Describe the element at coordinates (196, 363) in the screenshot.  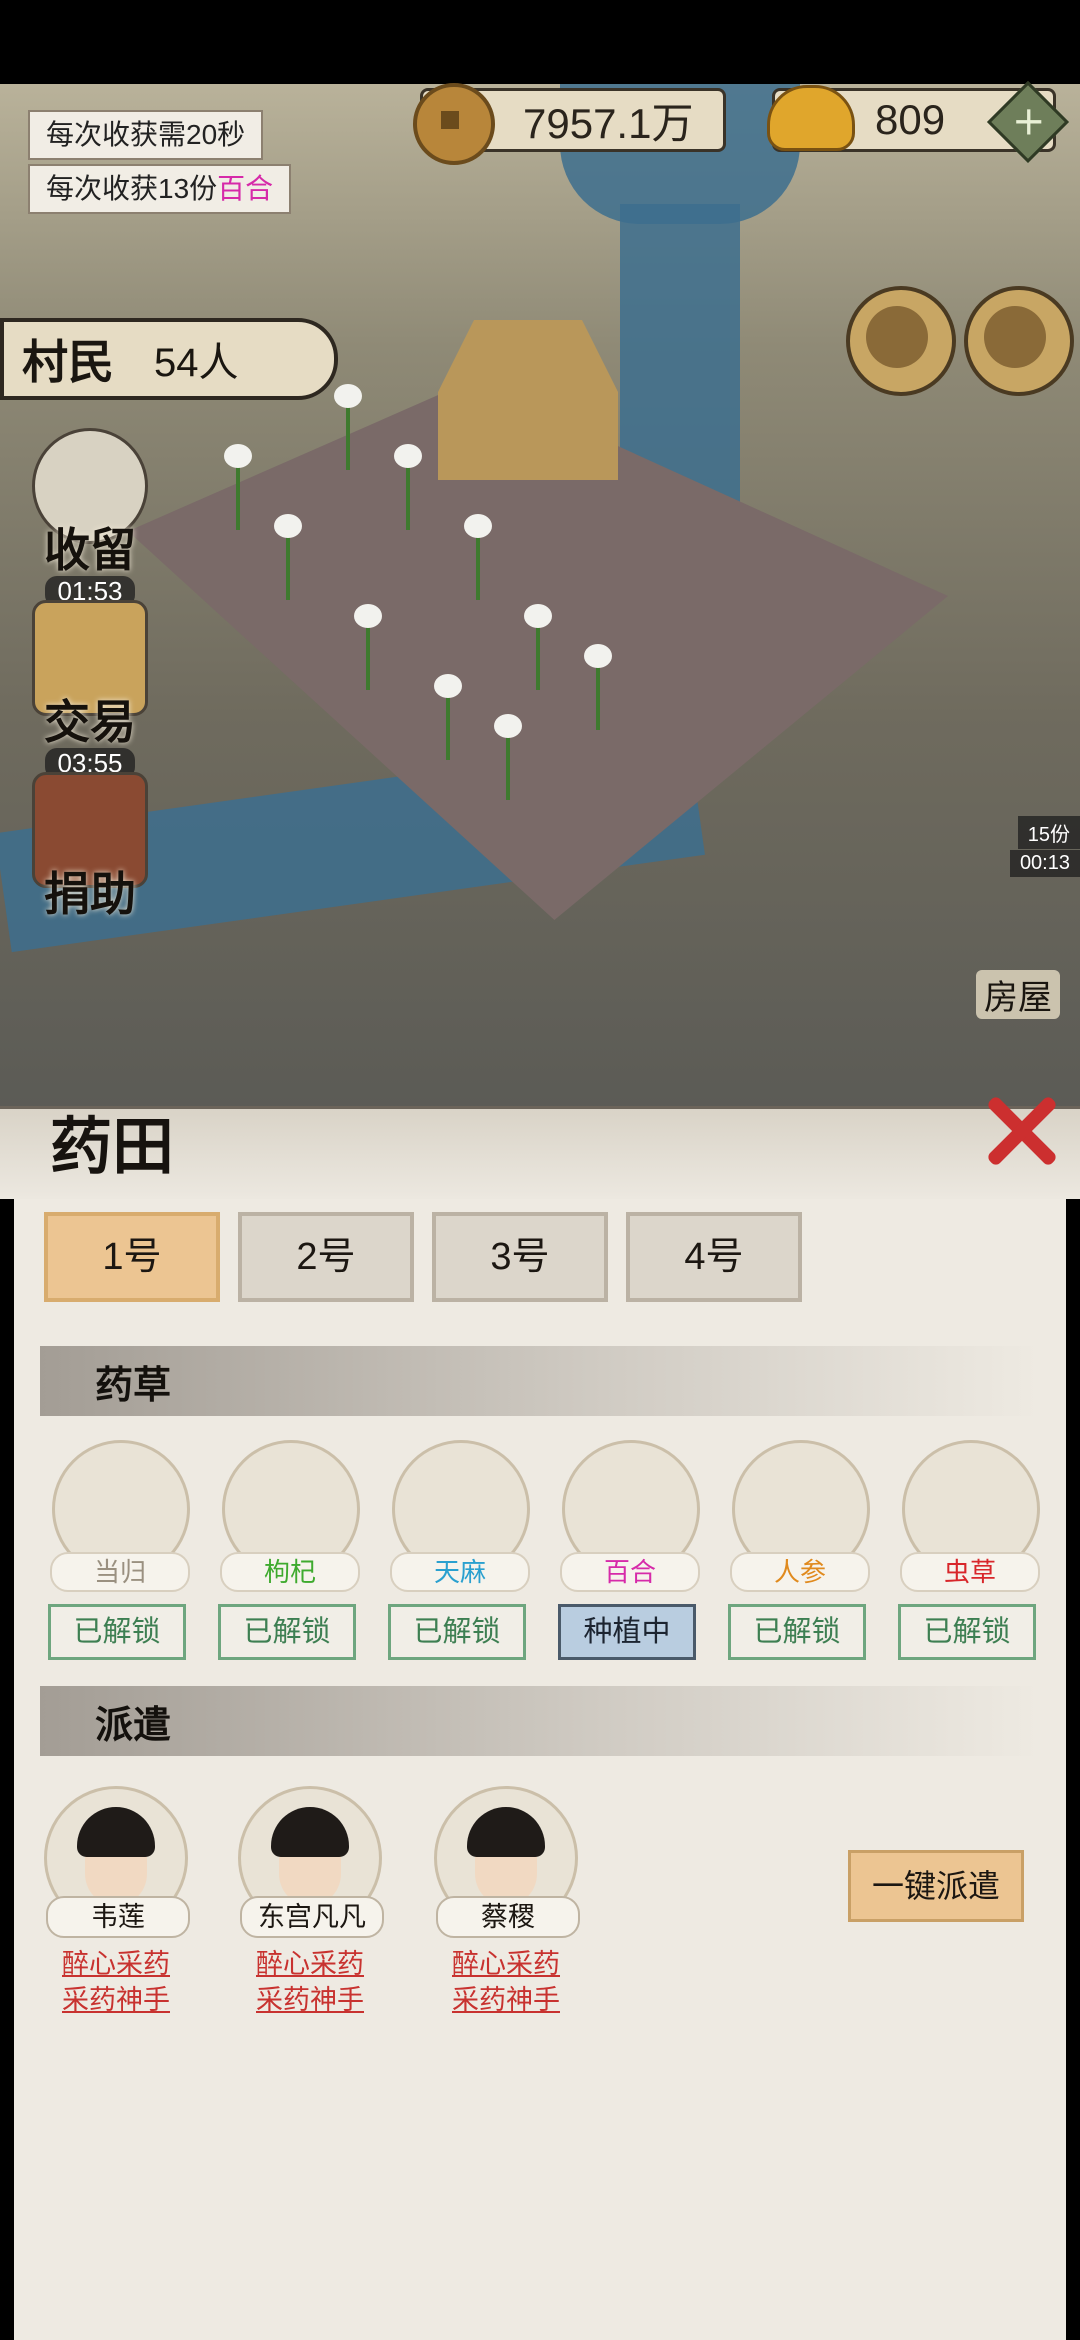
I see `villager-value: 54人` at that location.